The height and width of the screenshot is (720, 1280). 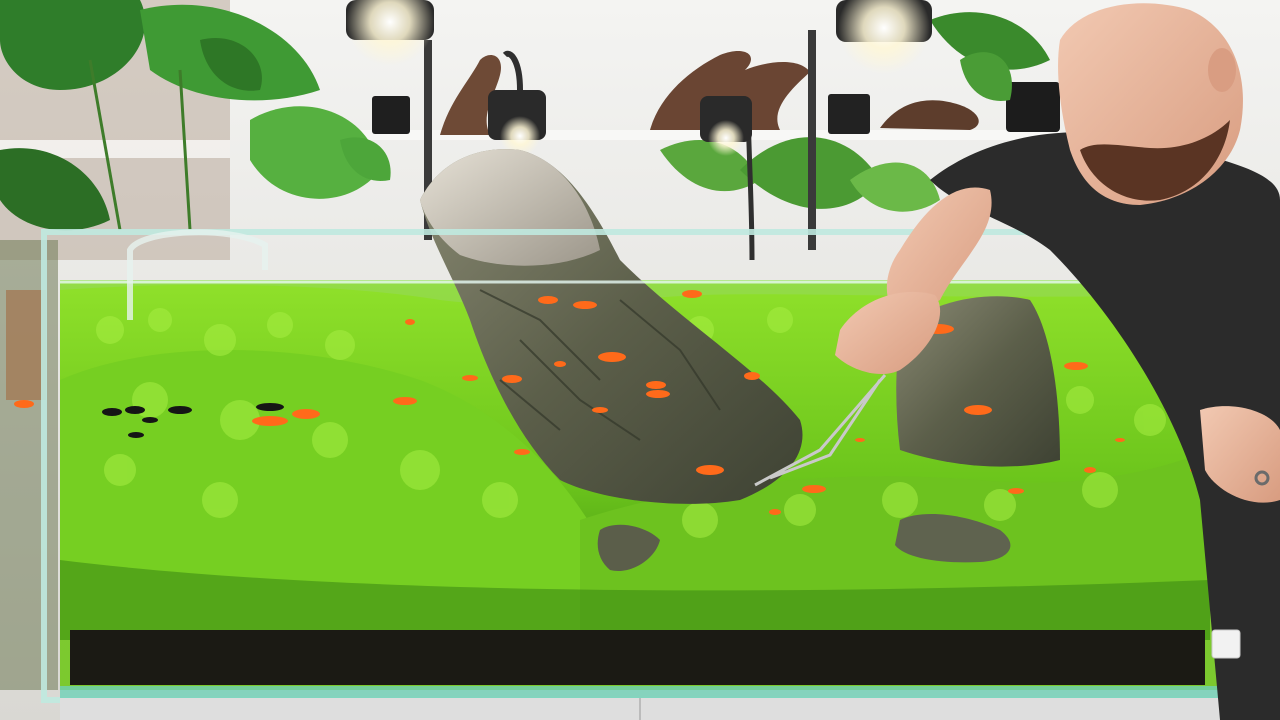 What do you see at coordinates (26, 345) in the screenshot?
I see `side-tank-wood` at bounding box center [26, 345].